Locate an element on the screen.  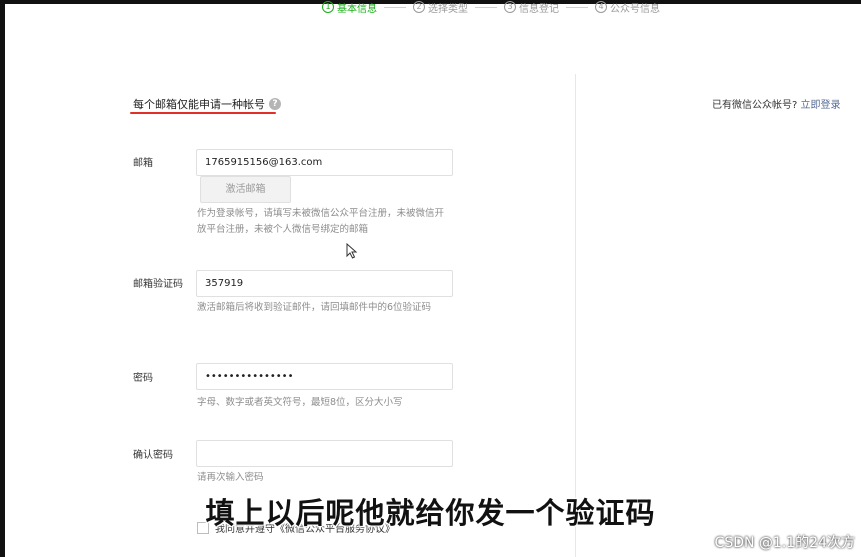
activate-email-button: 激活邮箱 is located at coordinates (245, 189).